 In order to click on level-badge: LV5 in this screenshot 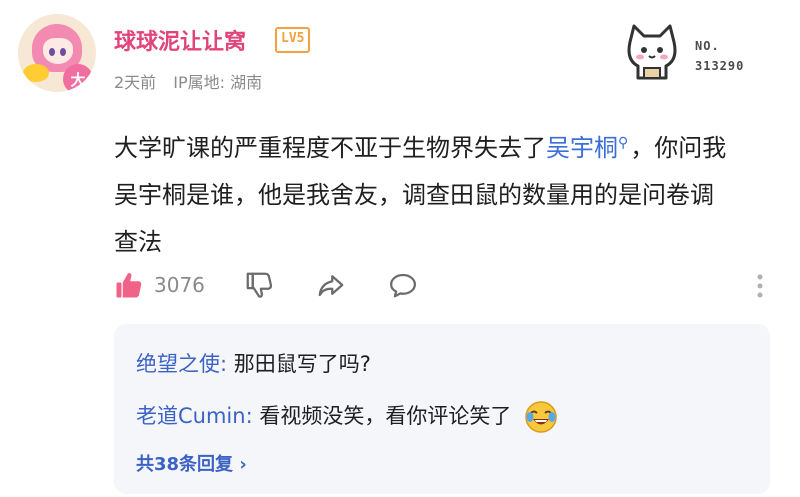, I will do `click(293, 40)`.